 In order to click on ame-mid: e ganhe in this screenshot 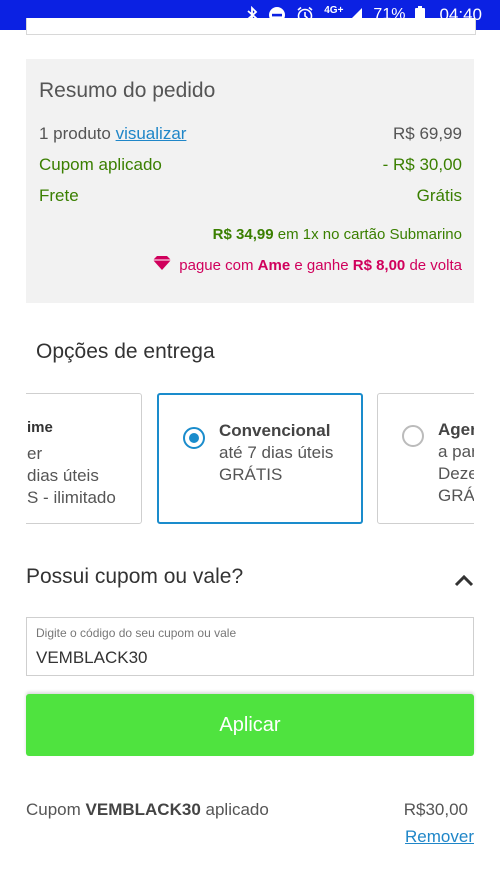, I will do `click(321, 265)`.